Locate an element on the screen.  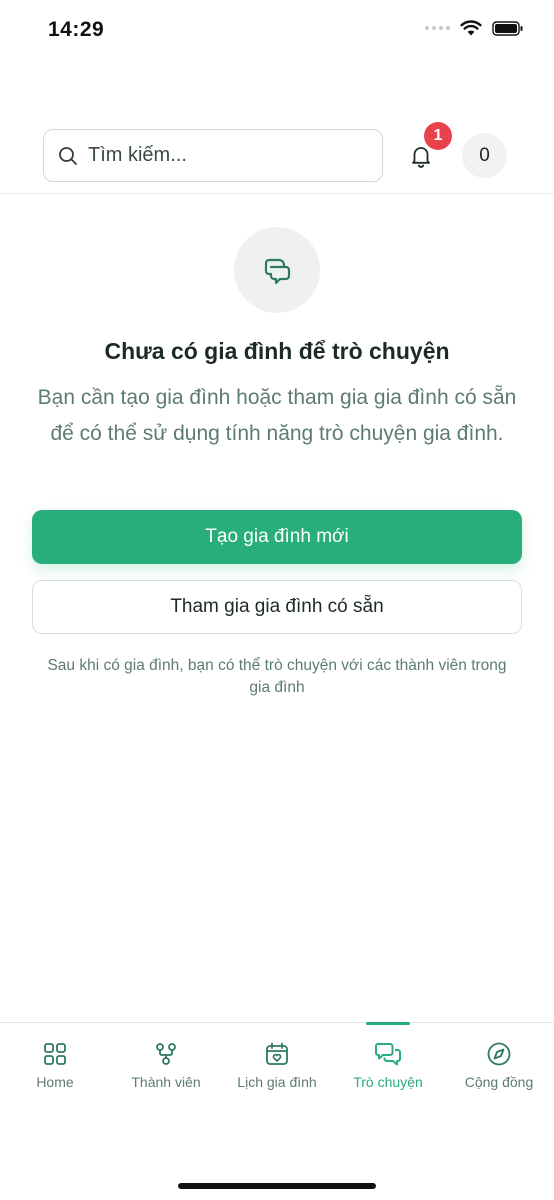
tab-home: Home is located at coordinates (55, 1070).